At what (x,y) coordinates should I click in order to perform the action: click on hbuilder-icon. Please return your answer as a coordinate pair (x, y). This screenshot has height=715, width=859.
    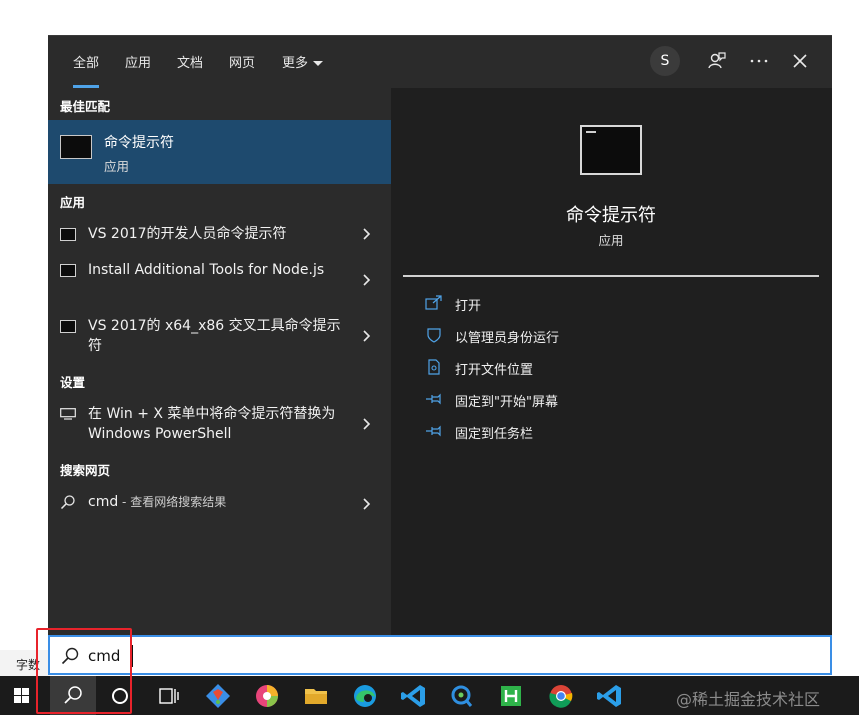
    Looking at the image, I should click on (511, 696).